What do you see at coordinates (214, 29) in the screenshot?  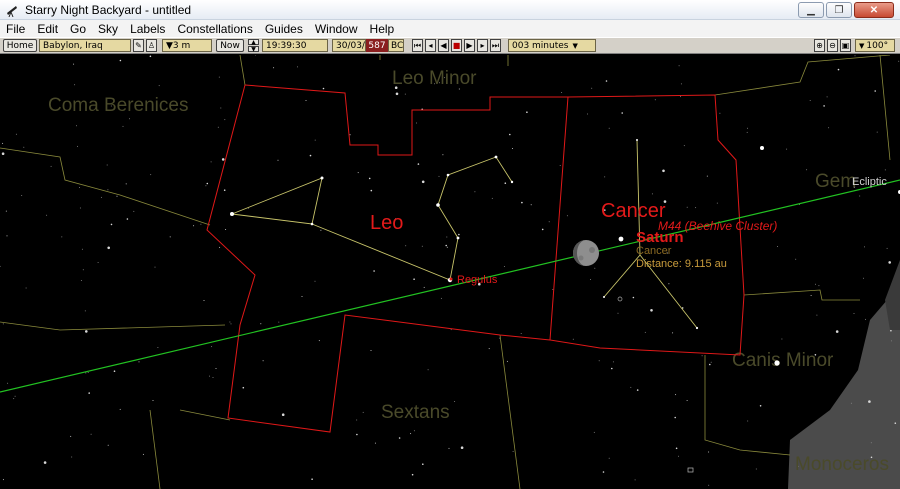 I see `menu-constellations: Constellations` at bounding box center [214, 29].